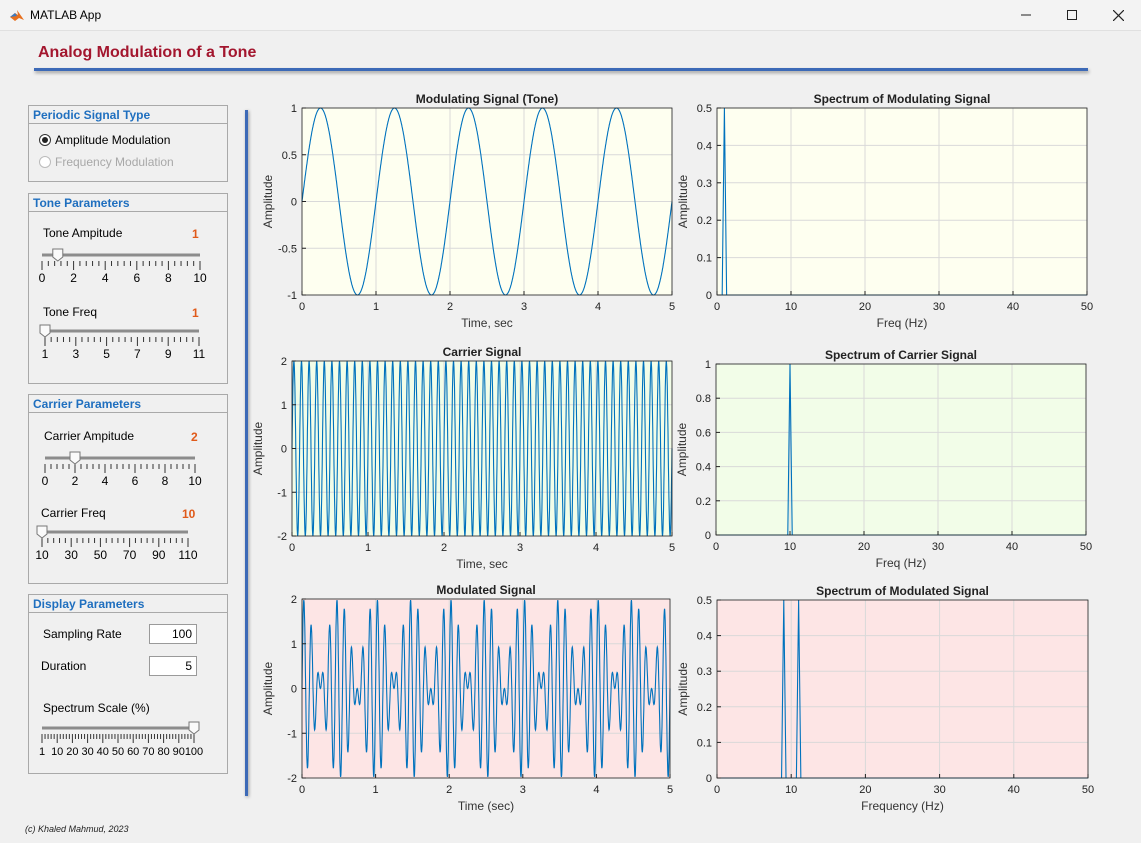 The height and width of the screenshot is (843, 1141). Describe the element at coordinates (902, 99) in the screenshot. I see `chart-title: Spectrum of Modulating Signal` at that location.